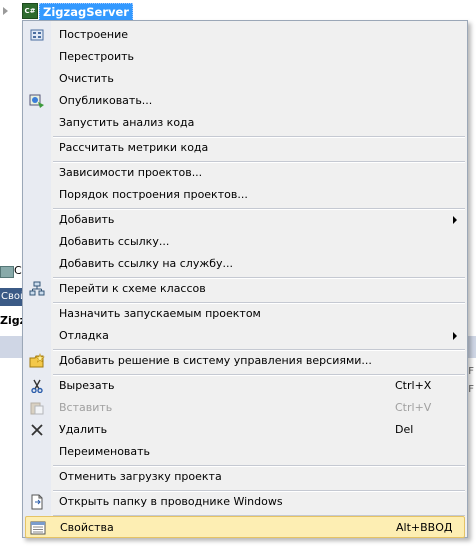 Image resolution: width=476 pixels, height=546 pixels. Describe the element at coordinates (37, 101) in the screenshot. I see `publish-icon` at that location.